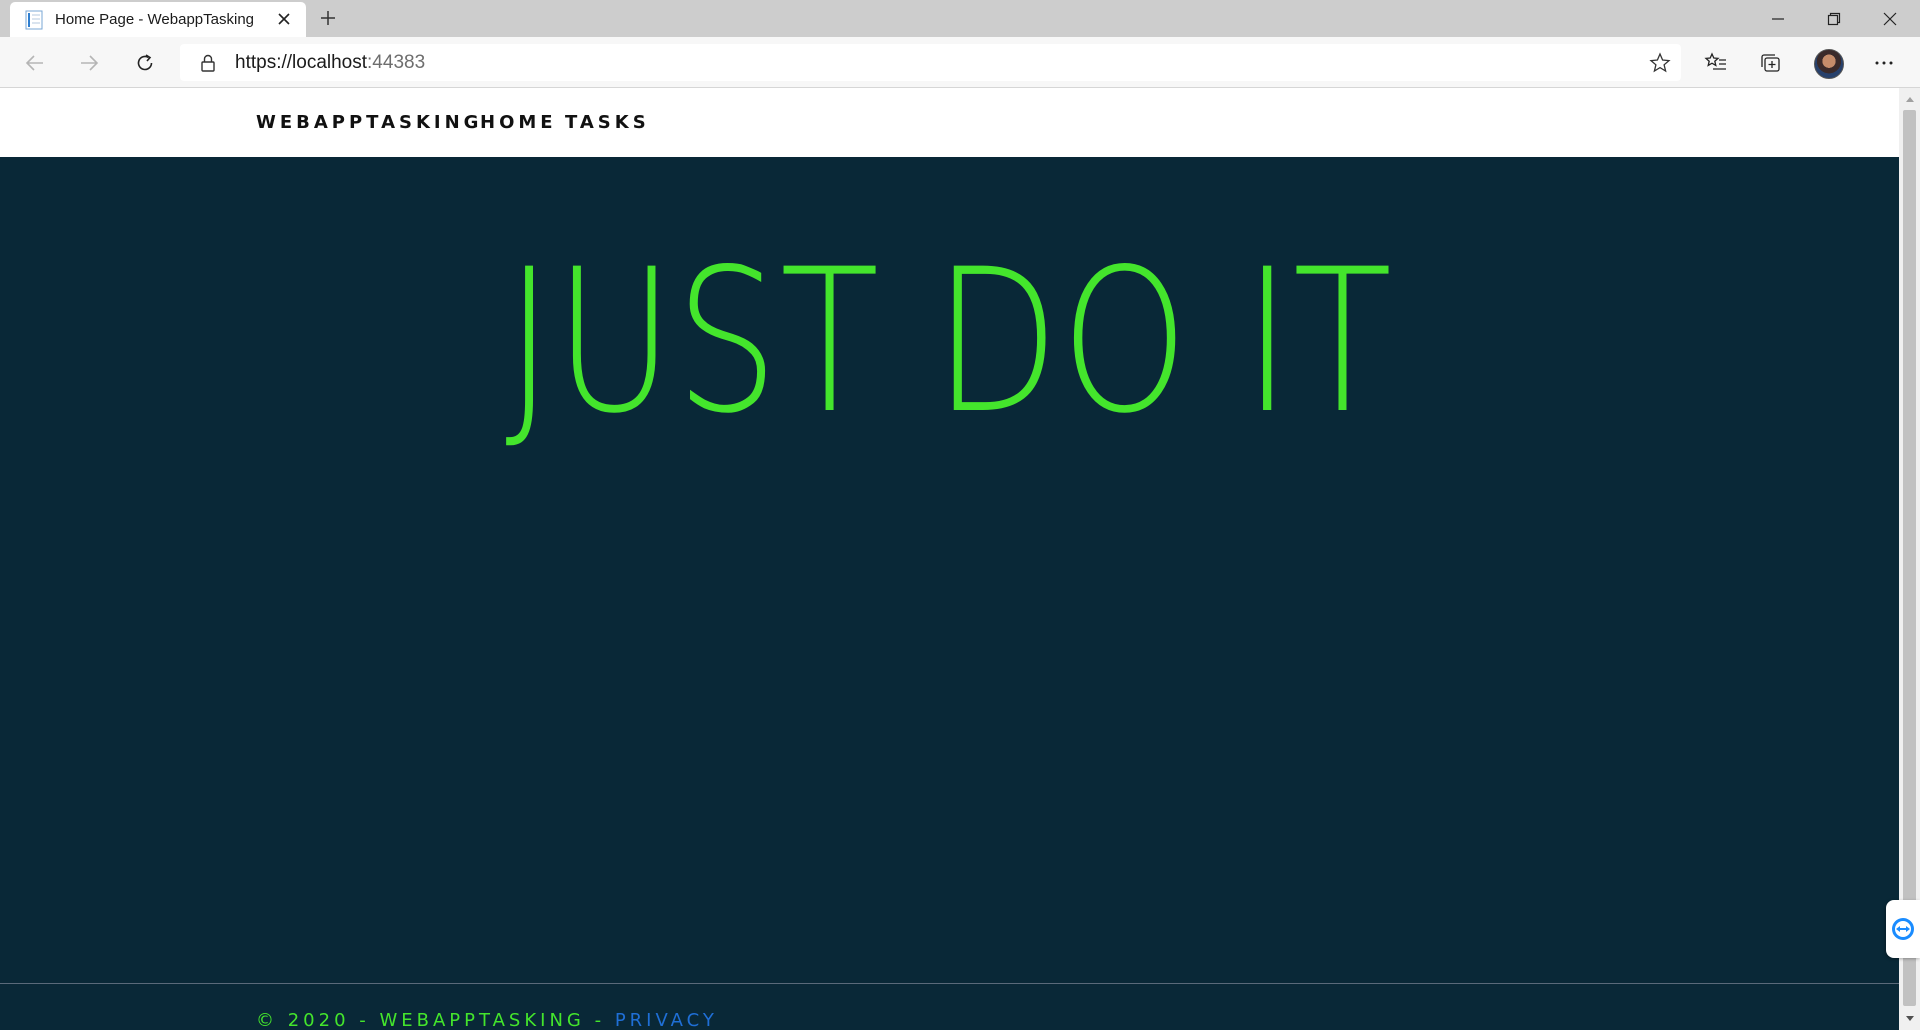 The height and width of the screenshot is (1030, 1920). Describe the element at coordinates (930, 62) in the screenshot. I see `address-bar: https://localhost:44383` at that location.